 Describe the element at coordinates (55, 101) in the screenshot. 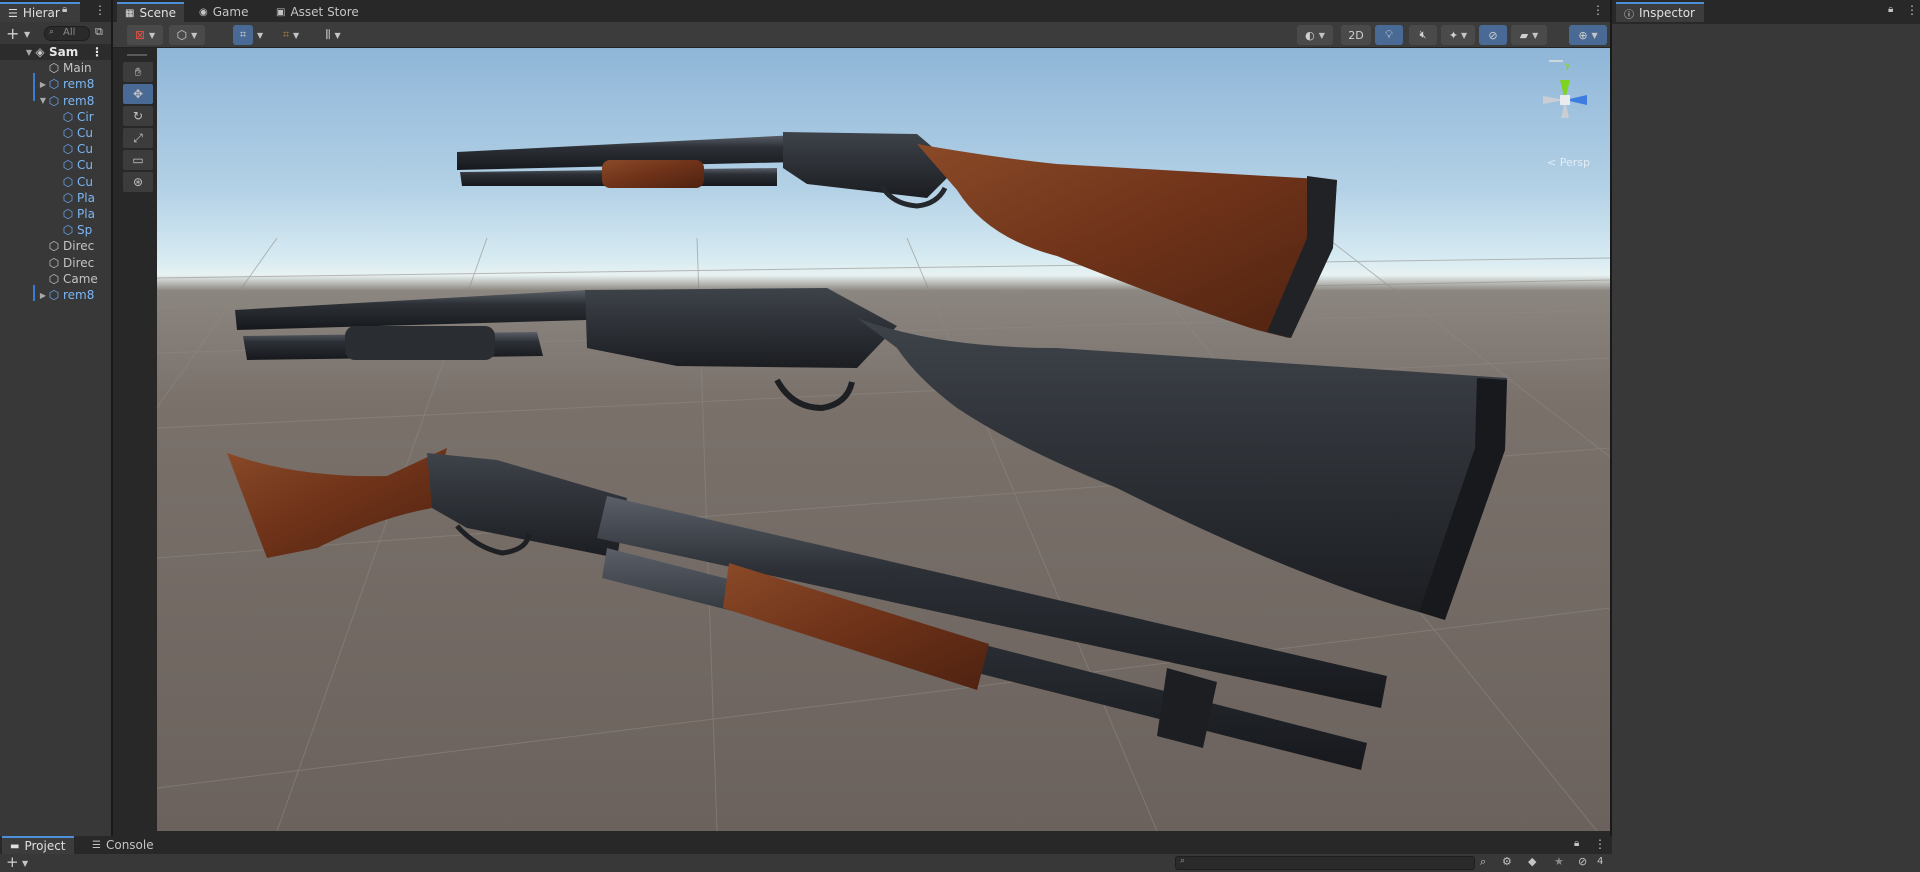

I see `hierarchy-row: ▼ ⬡ rem8` at that location.